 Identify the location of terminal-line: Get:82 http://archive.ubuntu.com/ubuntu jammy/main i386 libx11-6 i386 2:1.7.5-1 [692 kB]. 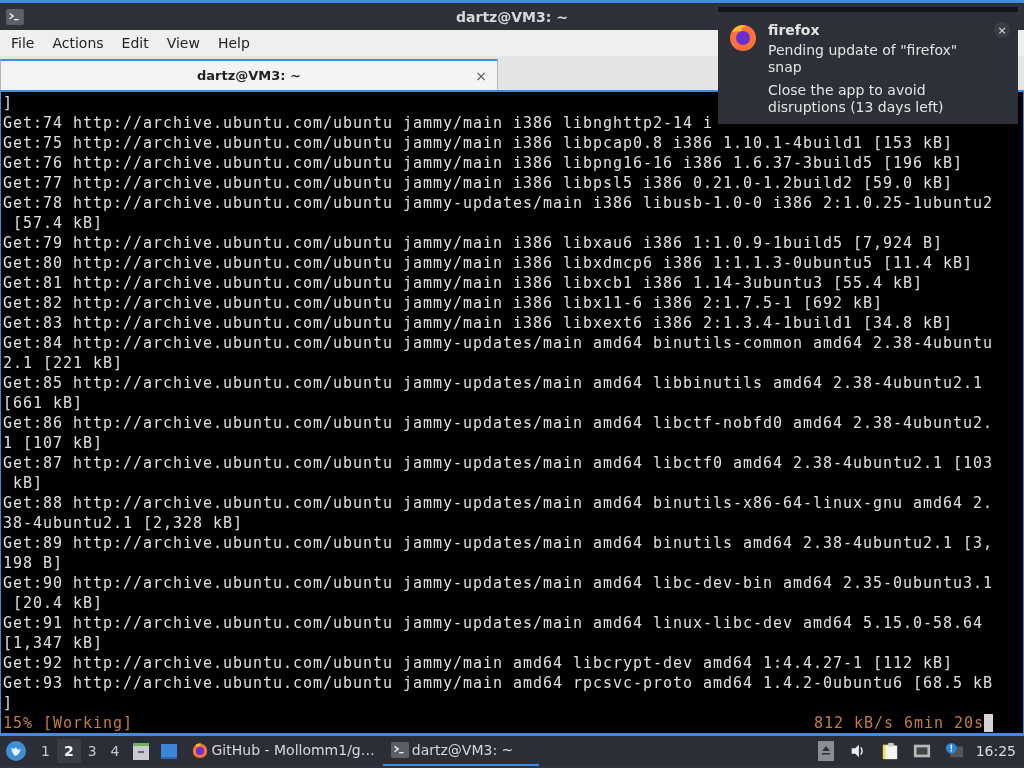
(443, 303).